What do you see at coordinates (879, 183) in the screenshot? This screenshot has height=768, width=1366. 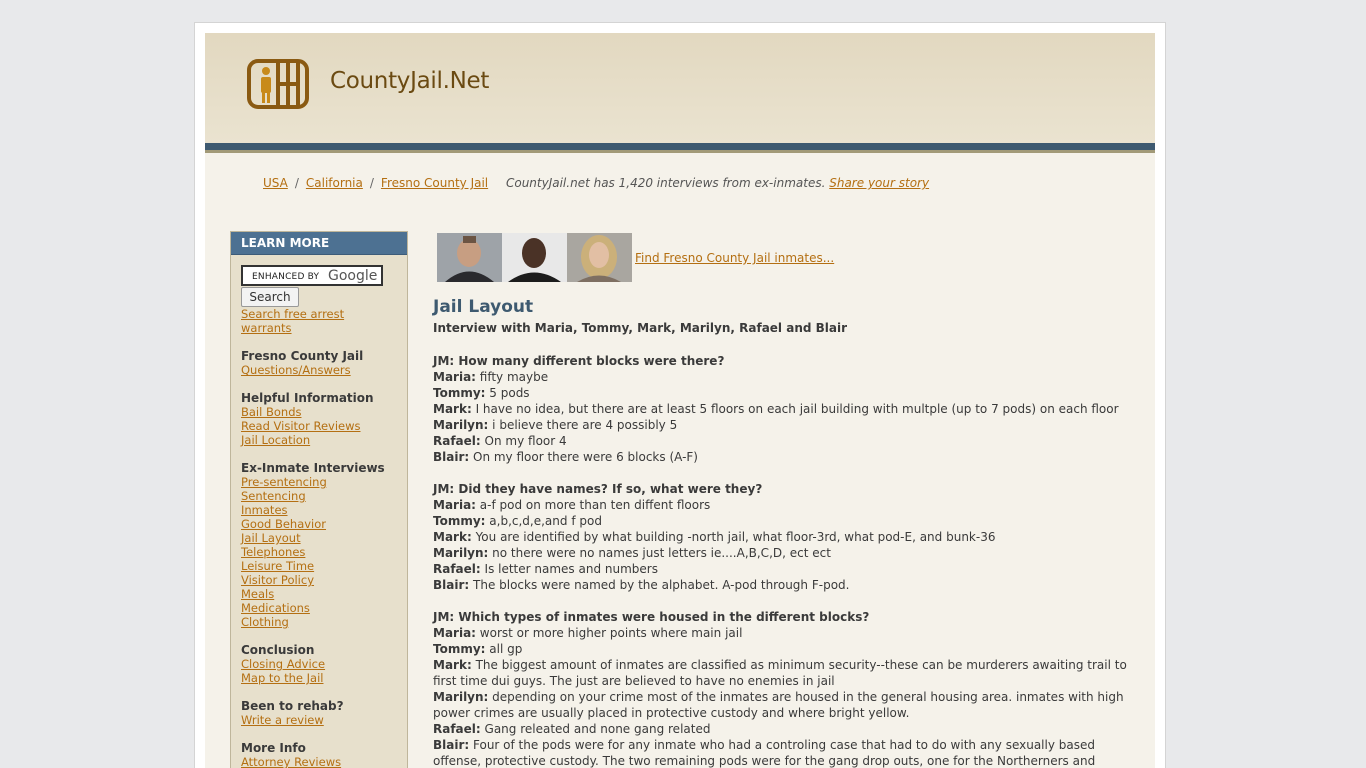 I see `share-story-link: Share your story` at bounding box center [879, 183].